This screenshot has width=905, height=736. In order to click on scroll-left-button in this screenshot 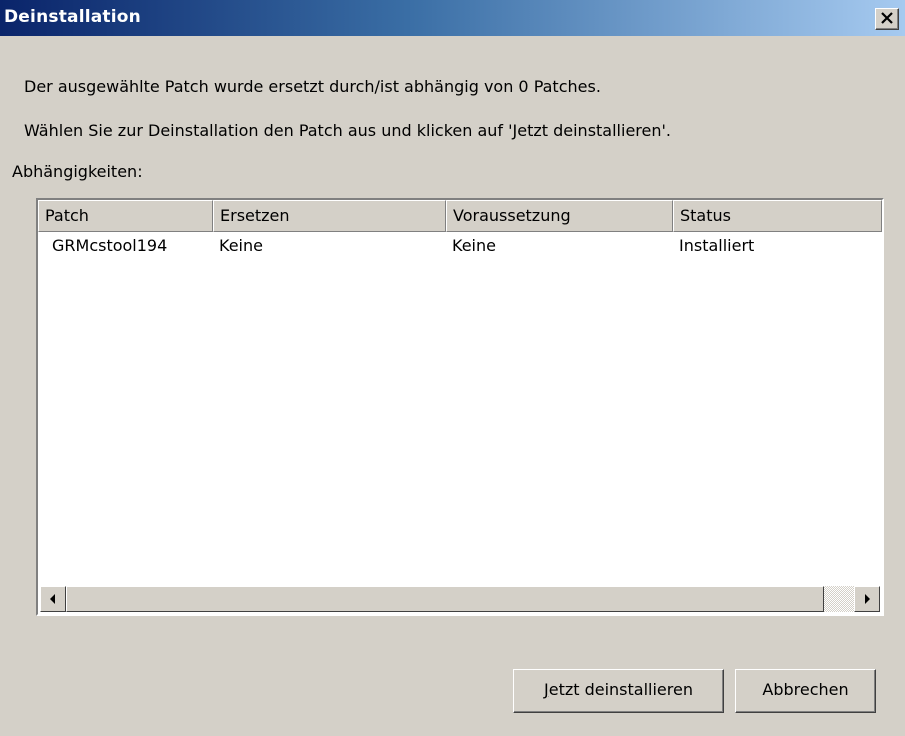, I will do `click(53, 599)`.